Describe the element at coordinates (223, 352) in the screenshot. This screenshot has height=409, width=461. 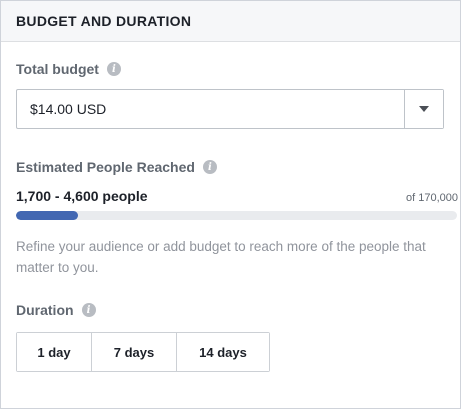
I see `duration-14-days-button: 14 days` at that location.